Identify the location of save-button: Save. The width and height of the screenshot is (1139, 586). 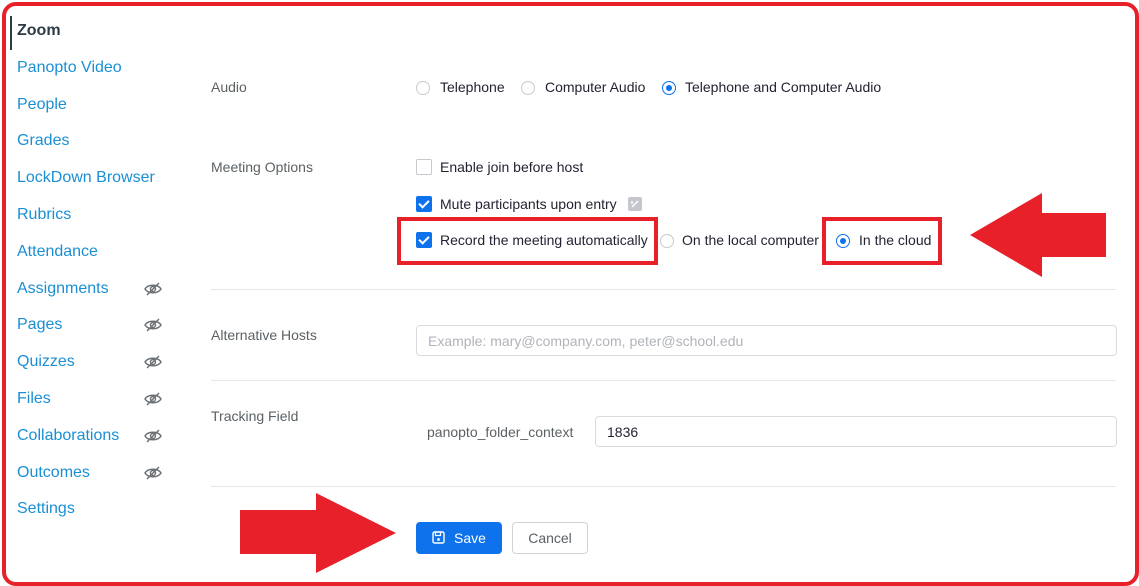
(459, 538).